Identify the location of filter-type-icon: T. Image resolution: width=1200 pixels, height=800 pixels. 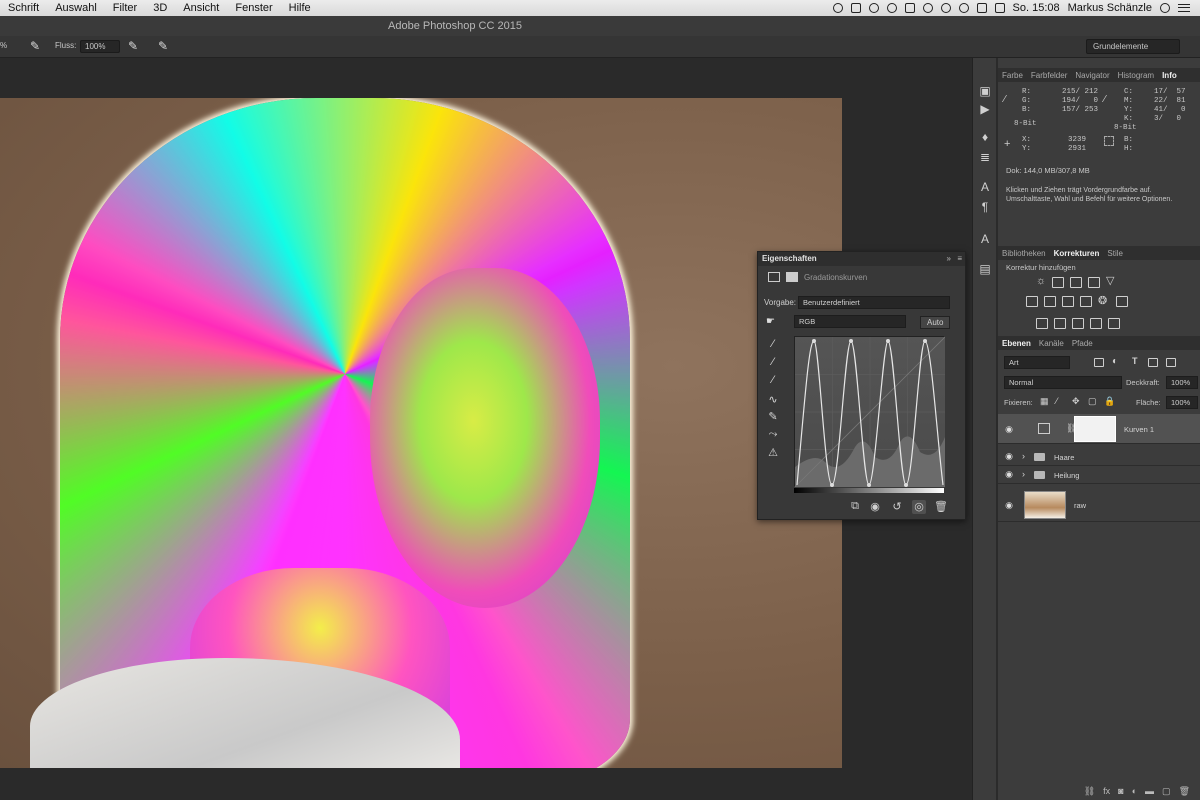
(1135, 361).